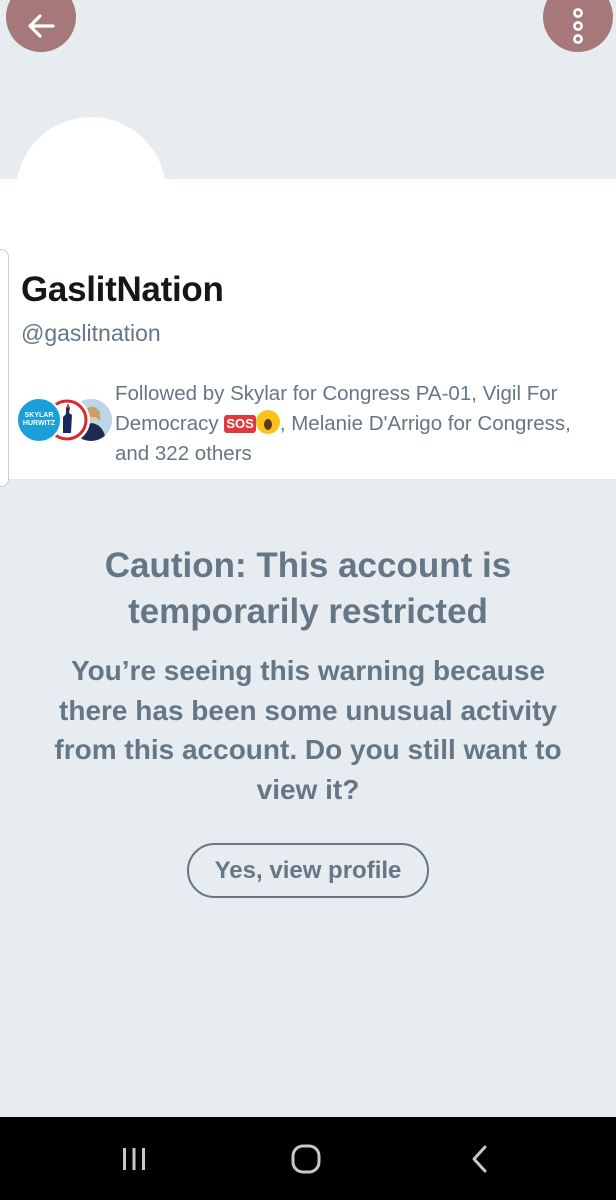  I want to click on avatar-skylar-for-congress: SKYLAR HURWITZ, so click(39, 420).